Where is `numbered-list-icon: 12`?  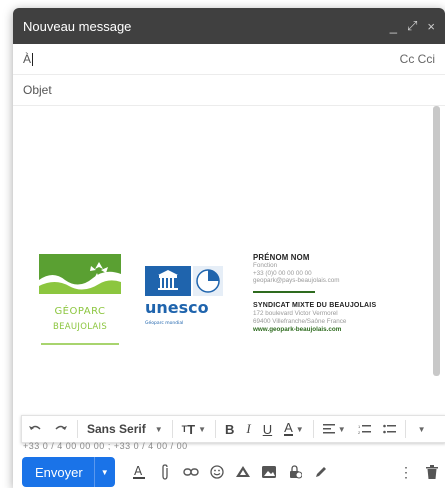 numbered-list-icon: 12 is located at coordinates (364, 429).